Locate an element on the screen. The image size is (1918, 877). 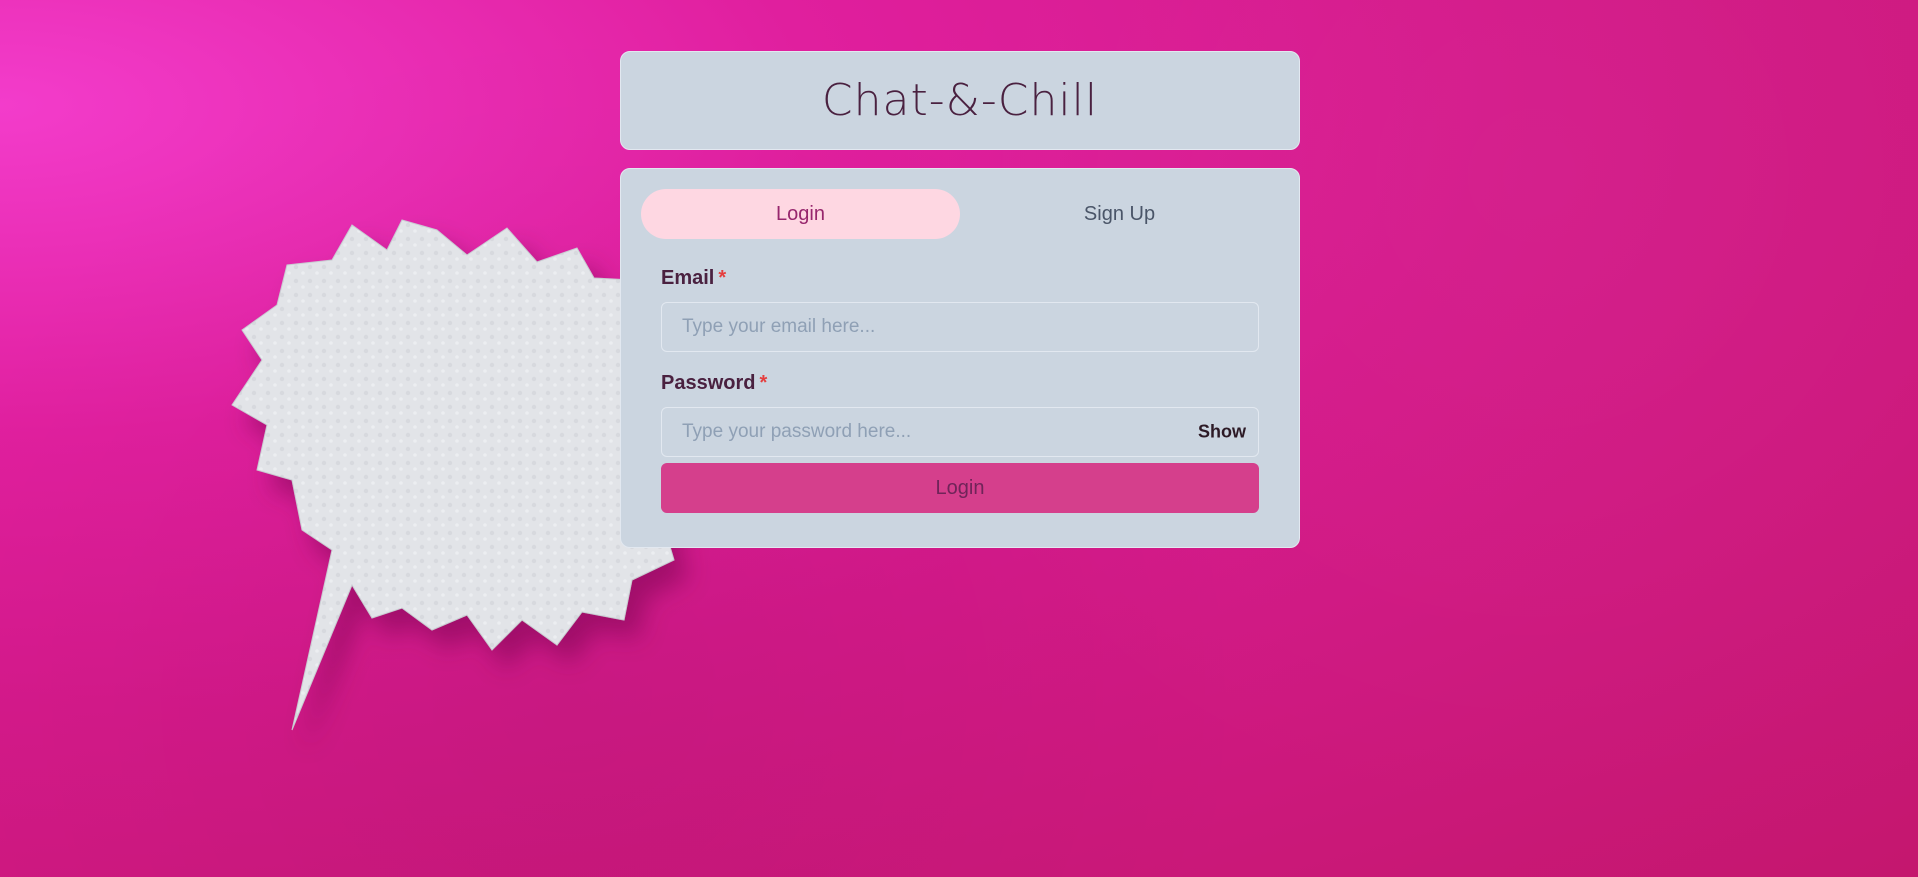
password-field-wrap: Show is located at coordinates (960, 432).